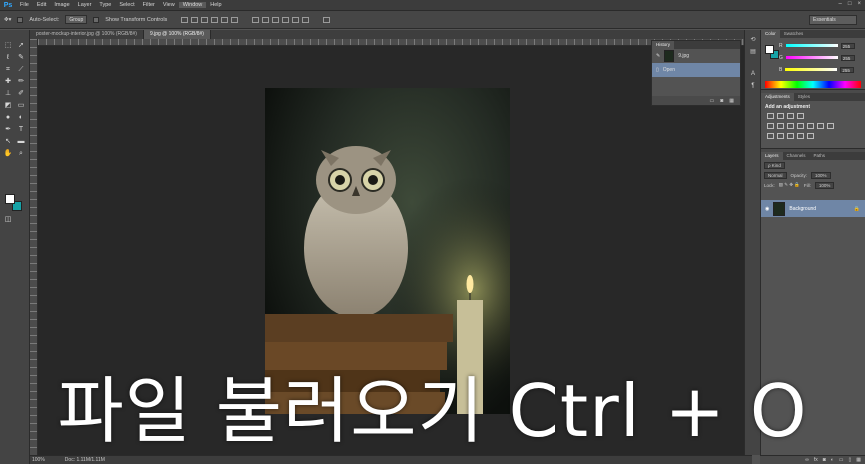 The width and height of the screenshot is (865, 464). Describe the element at coordinates (721, 101) in the screenshot. I see `camera-icon: ◙` at that location.